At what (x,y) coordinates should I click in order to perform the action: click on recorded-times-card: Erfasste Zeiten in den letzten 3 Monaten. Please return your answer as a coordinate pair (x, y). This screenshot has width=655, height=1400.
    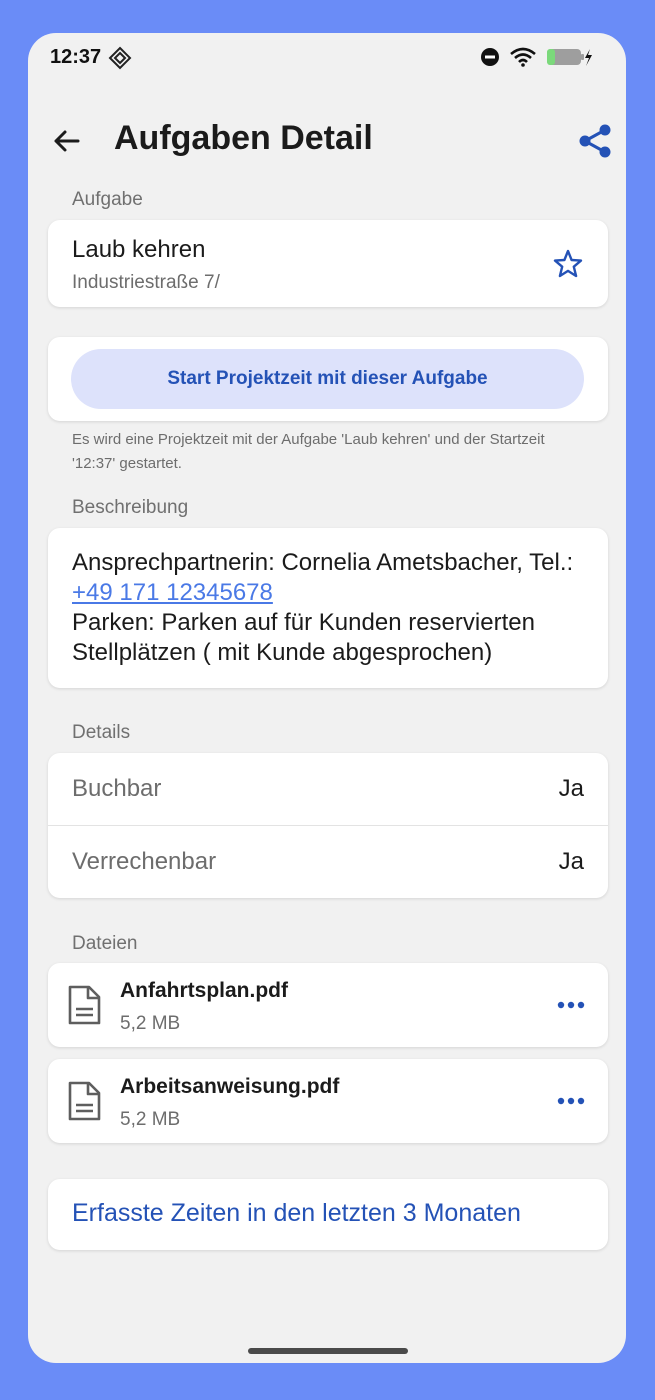
    Looking at the image, I should click on (328, 1214).